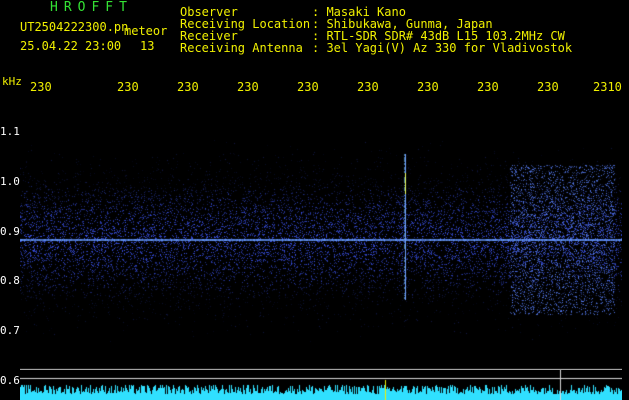  Describe the element at coordinates (10, 181) in the screenshot. I see `y-tick-label: 1.0` at that location.